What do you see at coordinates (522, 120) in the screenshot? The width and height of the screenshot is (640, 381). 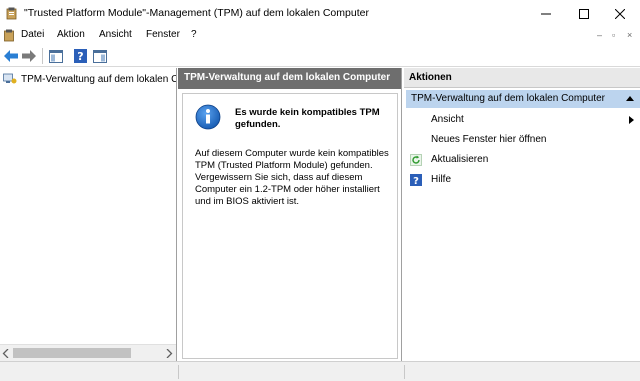 I see `action-ansicht: Ansicht` at bounding box center [522, 120].